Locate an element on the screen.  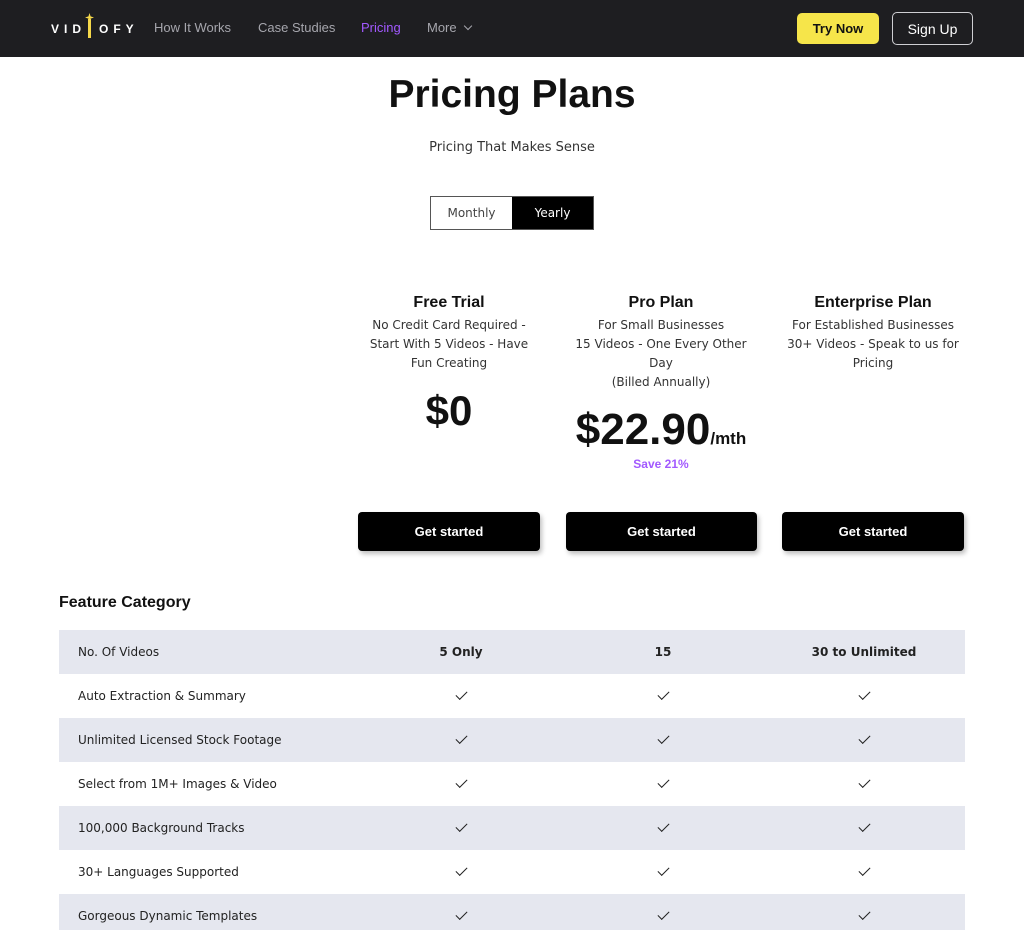
nav-link-pricing: Pricing is located at coordinates (381, 27).